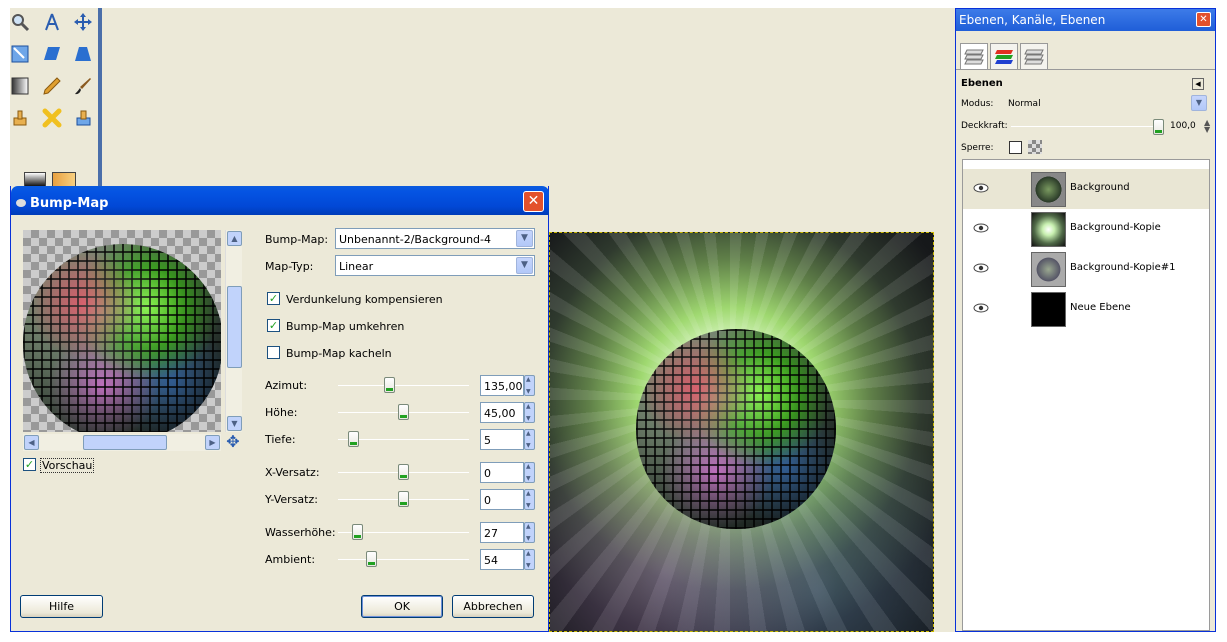  What do you see at coordinates (20, 118) in the screenshot?
I see `clone-icon` at bounding box center [20, 118].